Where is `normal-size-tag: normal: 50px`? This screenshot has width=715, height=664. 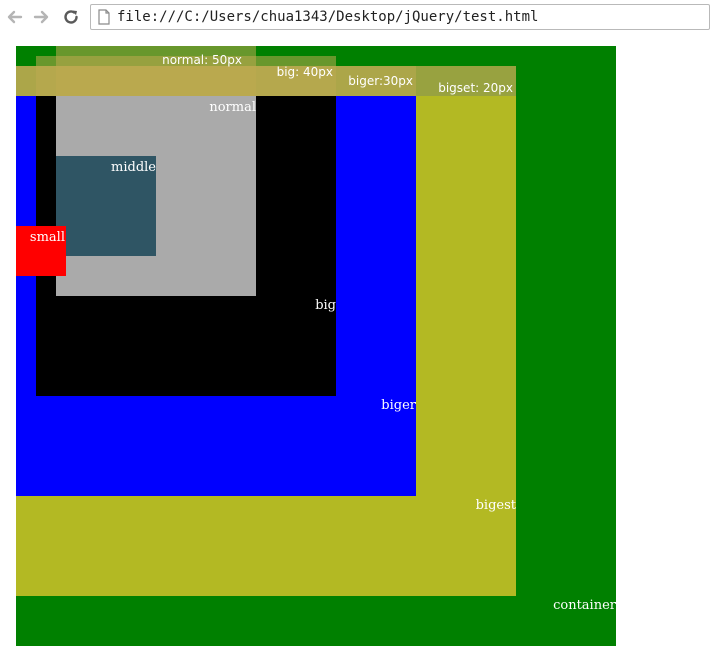 normal-size-tag: normal: 50px is located at coordinates (156, 71).